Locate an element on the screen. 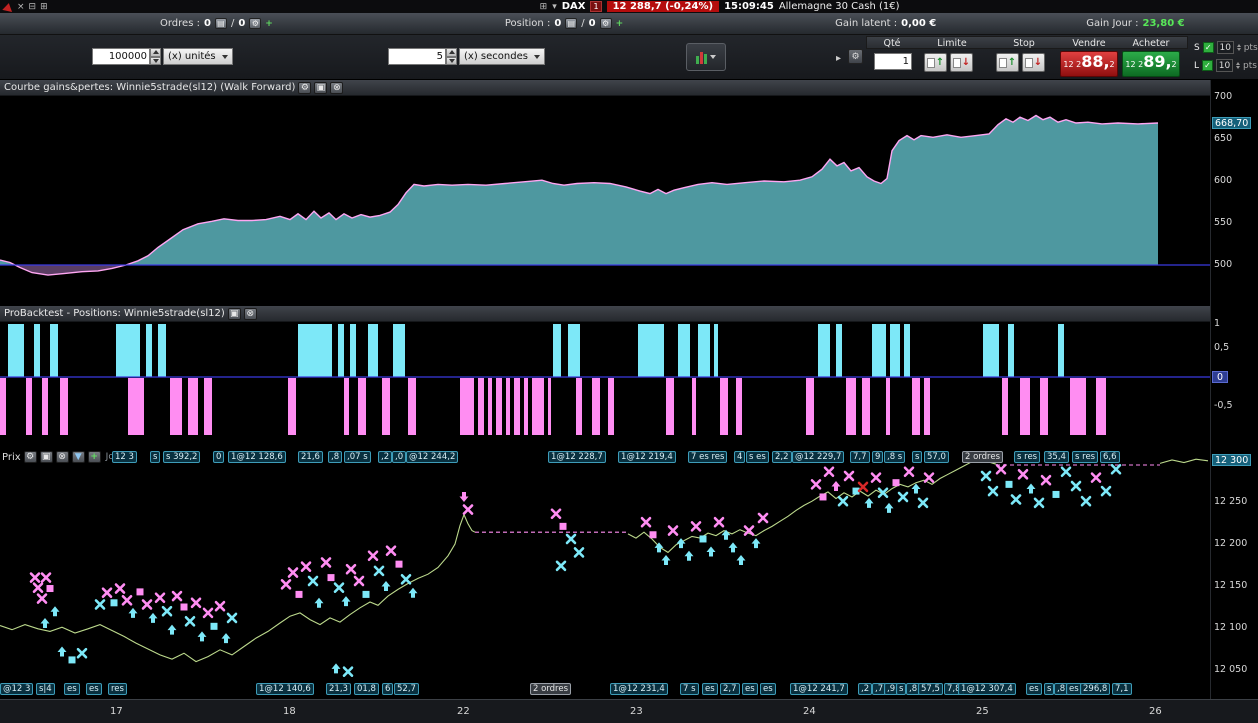 The image size is (1258, 723). axis-label: 1 is located at coordinates (1217, 323).